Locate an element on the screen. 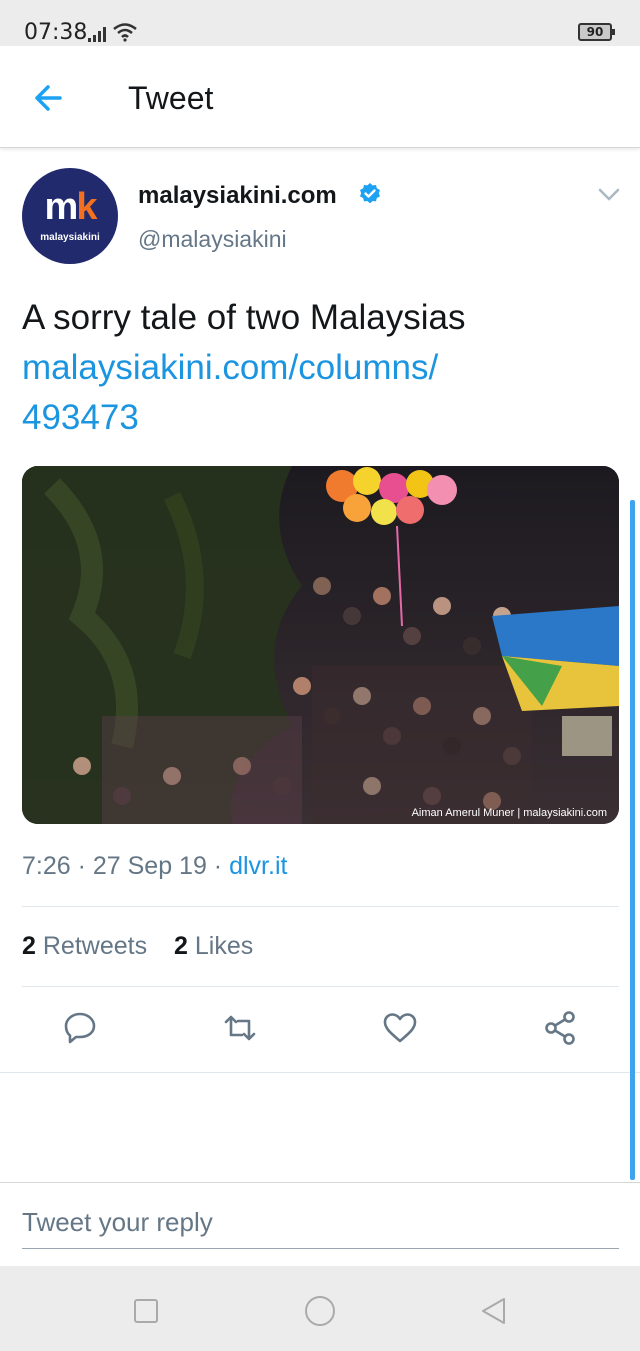  battery-indicator: 90 is located at coordinates (596, 32).